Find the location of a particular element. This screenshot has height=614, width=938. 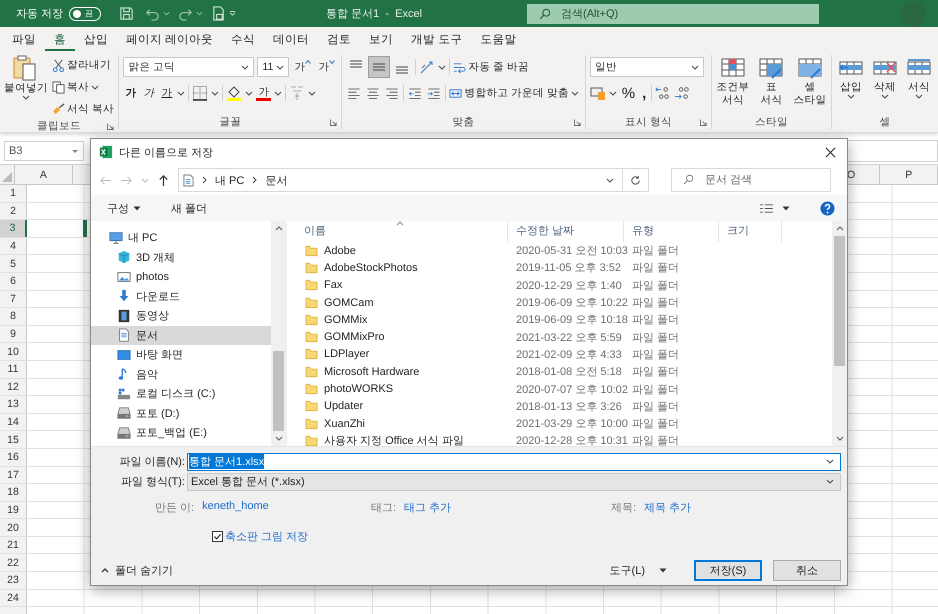

checkbox is located at coordinates (217, 536).